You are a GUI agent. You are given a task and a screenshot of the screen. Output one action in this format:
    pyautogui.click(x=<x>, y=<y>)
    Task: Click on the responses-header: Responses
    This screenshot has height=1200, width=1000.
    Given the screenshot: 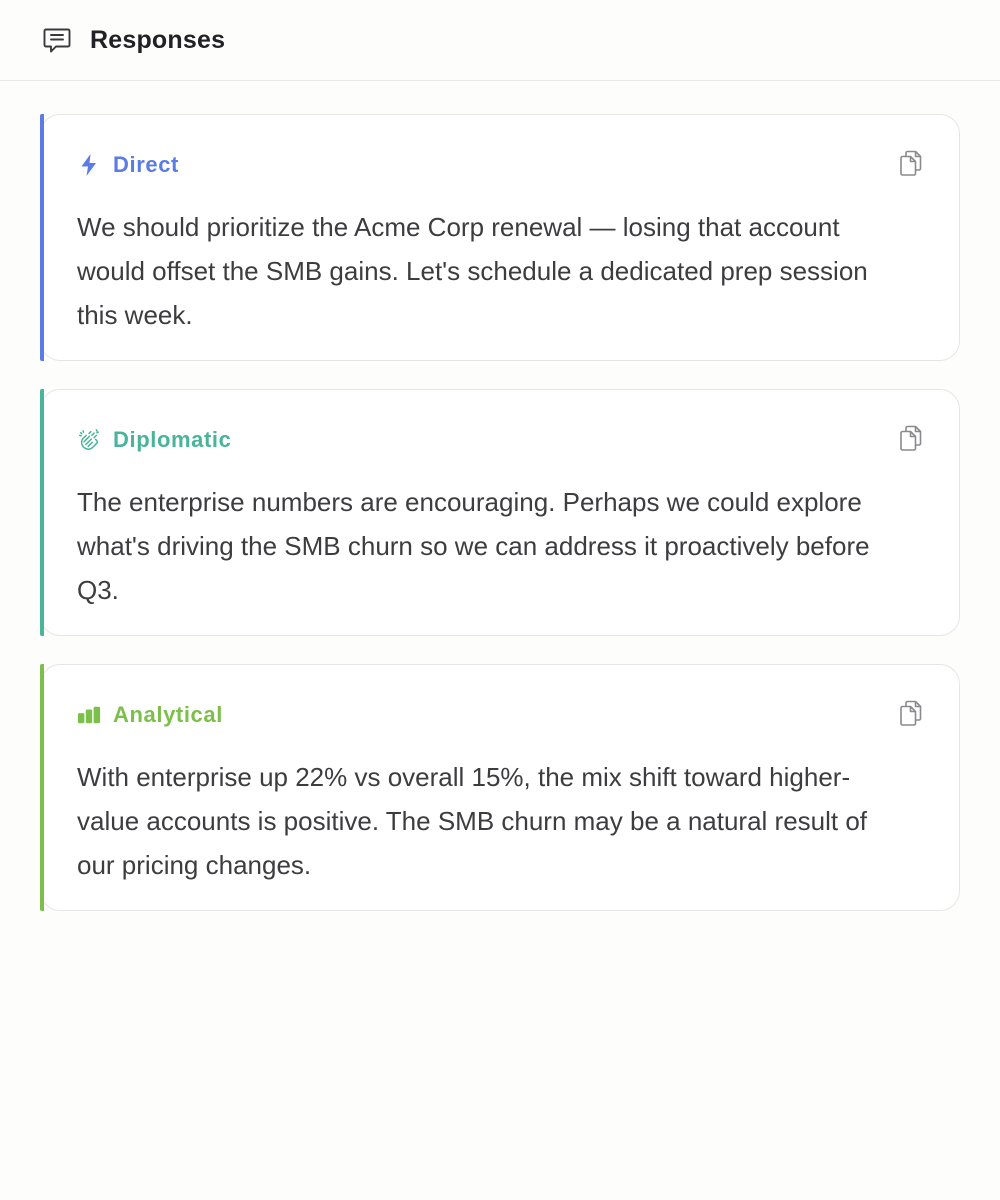 What is the action you would take?
    pyautogui.click(x=500, y=40)
    